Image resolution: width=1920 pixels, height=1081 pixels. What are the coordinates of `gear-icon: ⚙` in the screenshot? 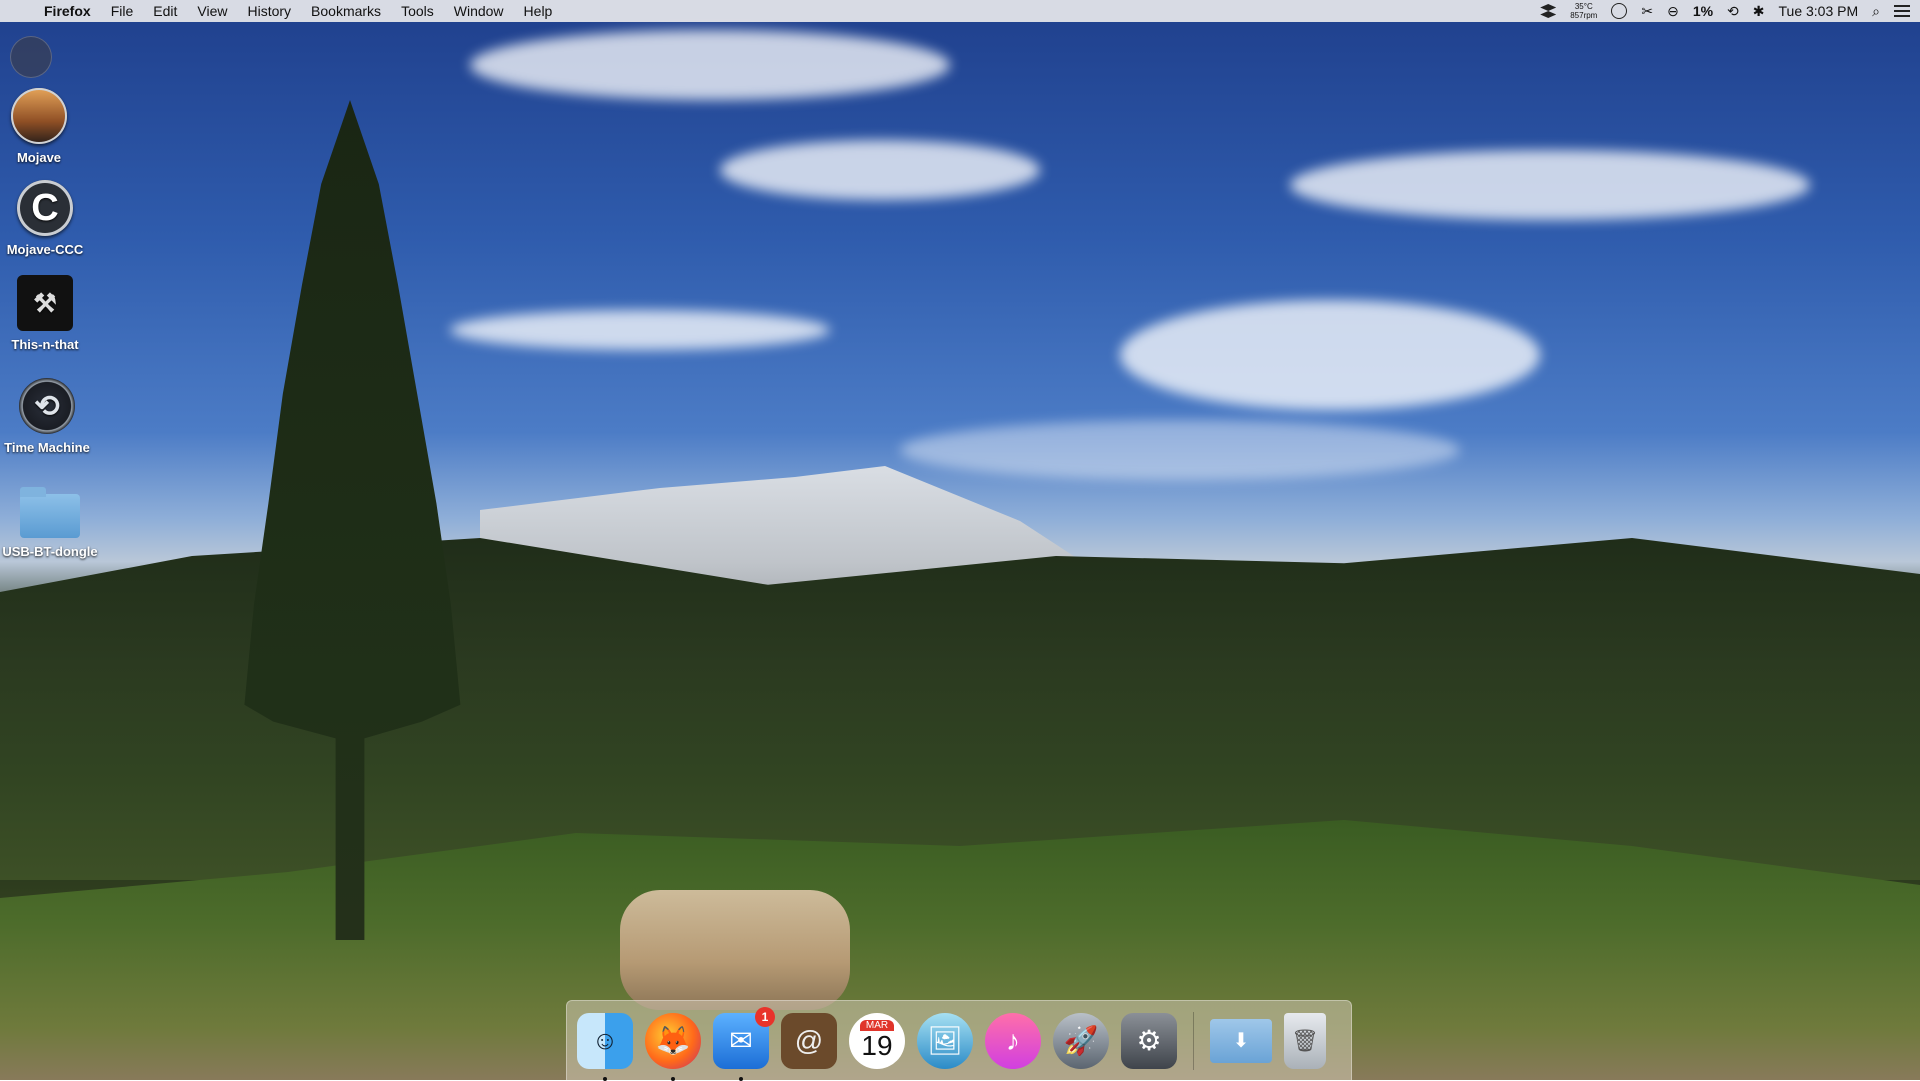 It's located at (1149, 1040).